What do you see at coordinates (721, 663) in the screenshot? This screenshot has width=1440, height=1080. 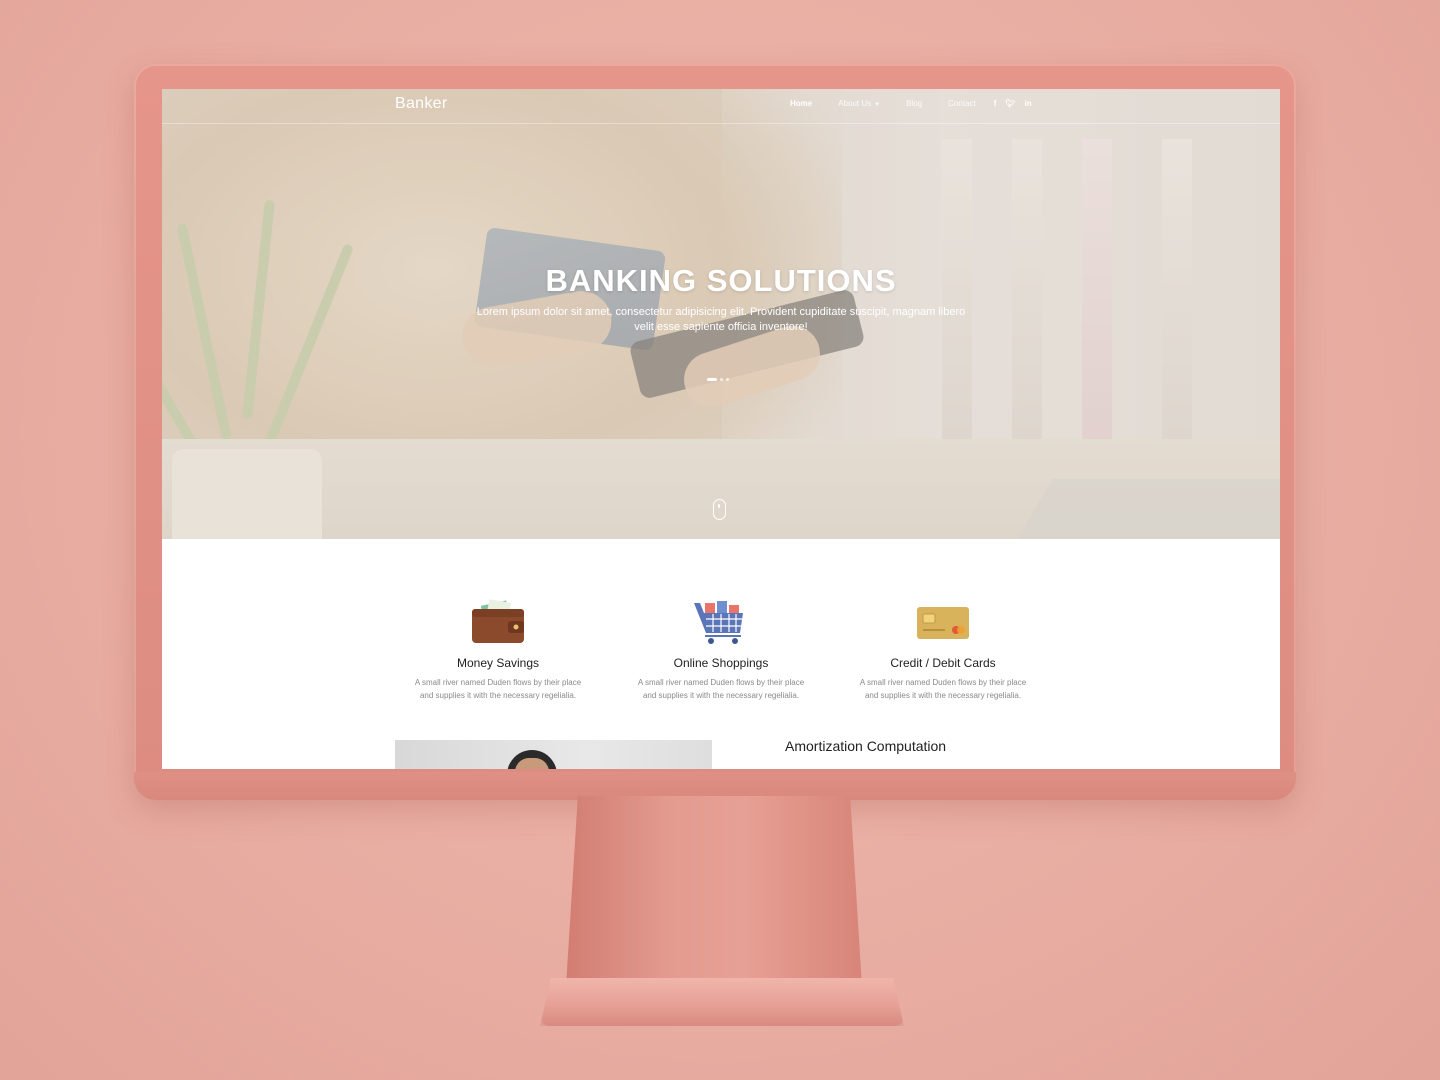 I see `feature-title: Online Shoppings` at bounding box center [721, 663].